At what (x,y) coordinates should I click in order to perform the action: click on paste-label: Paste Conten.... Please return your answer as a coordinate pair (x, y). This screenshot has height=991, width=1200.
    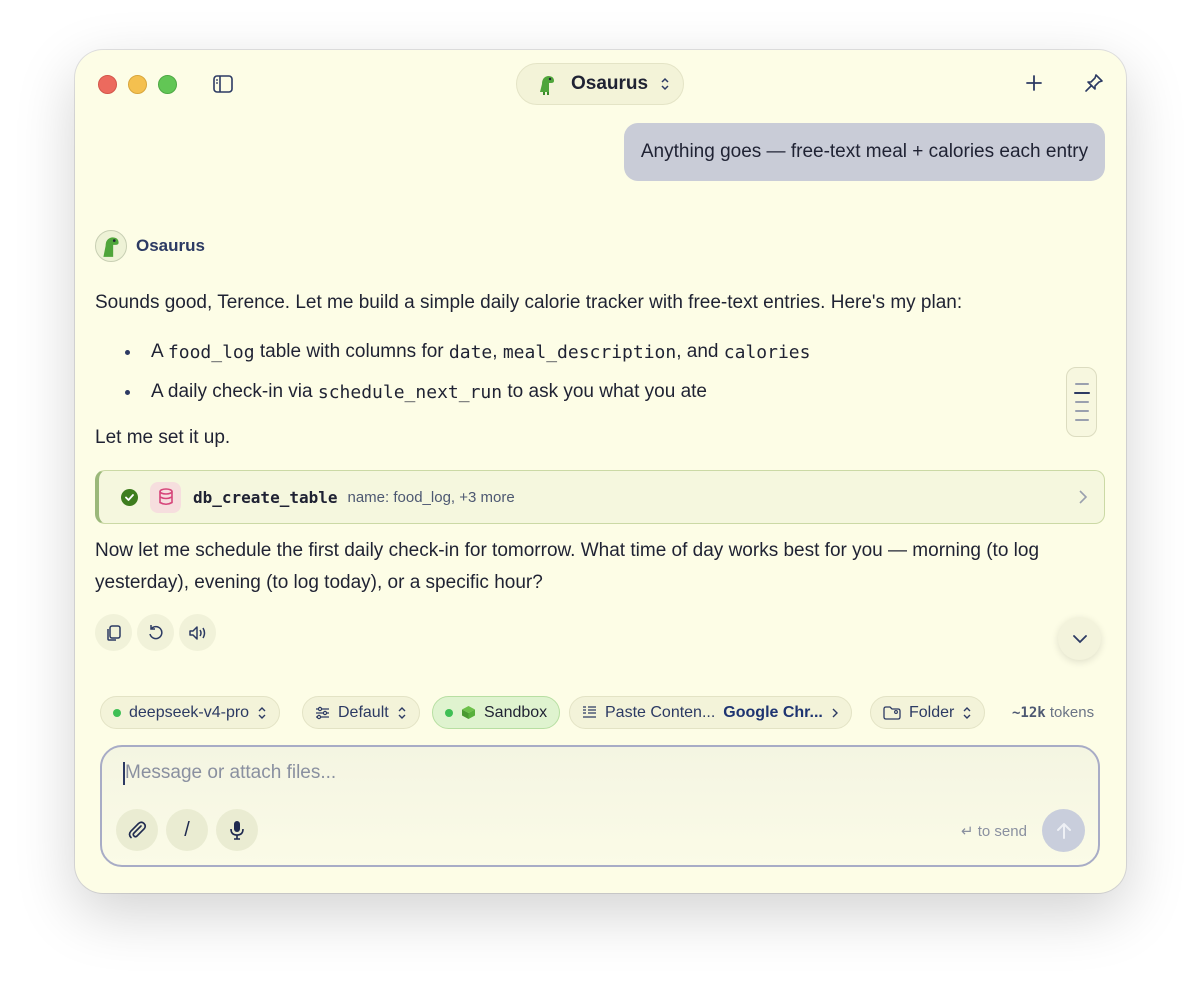
    Looking at the image, I should click on (660, 712).